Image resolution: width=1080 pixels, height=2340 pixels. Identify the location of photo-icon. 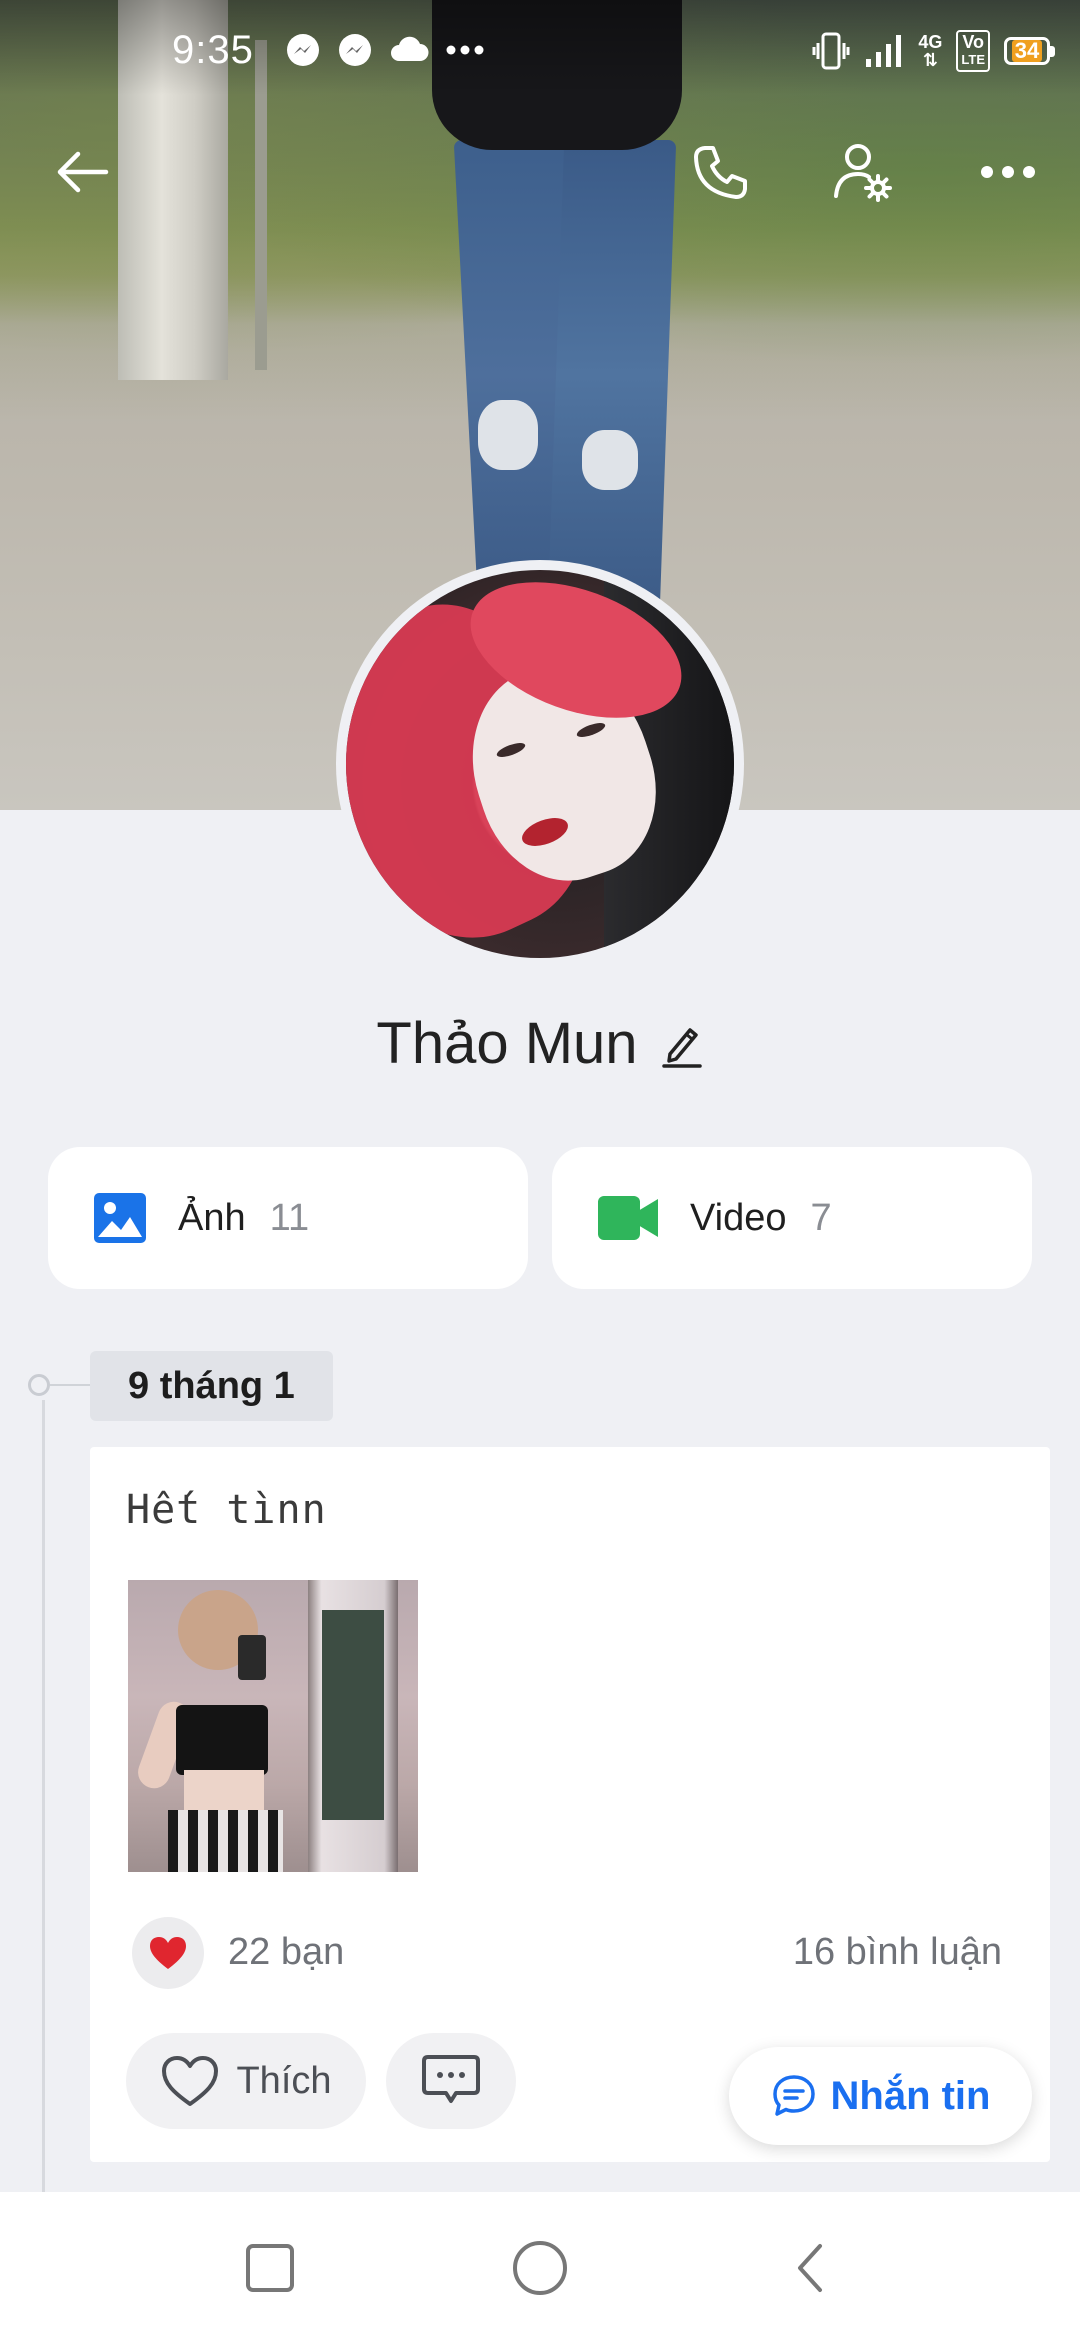
(120, 1218).